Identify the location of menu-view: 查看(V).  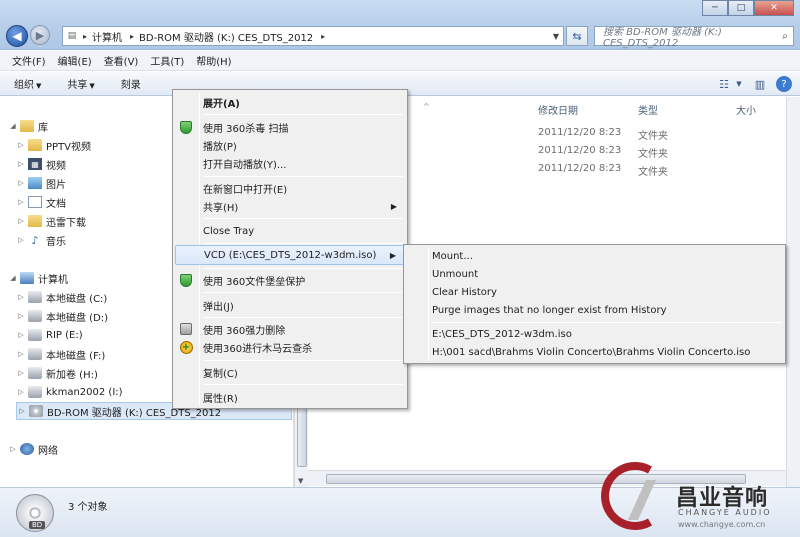
(121, 60).